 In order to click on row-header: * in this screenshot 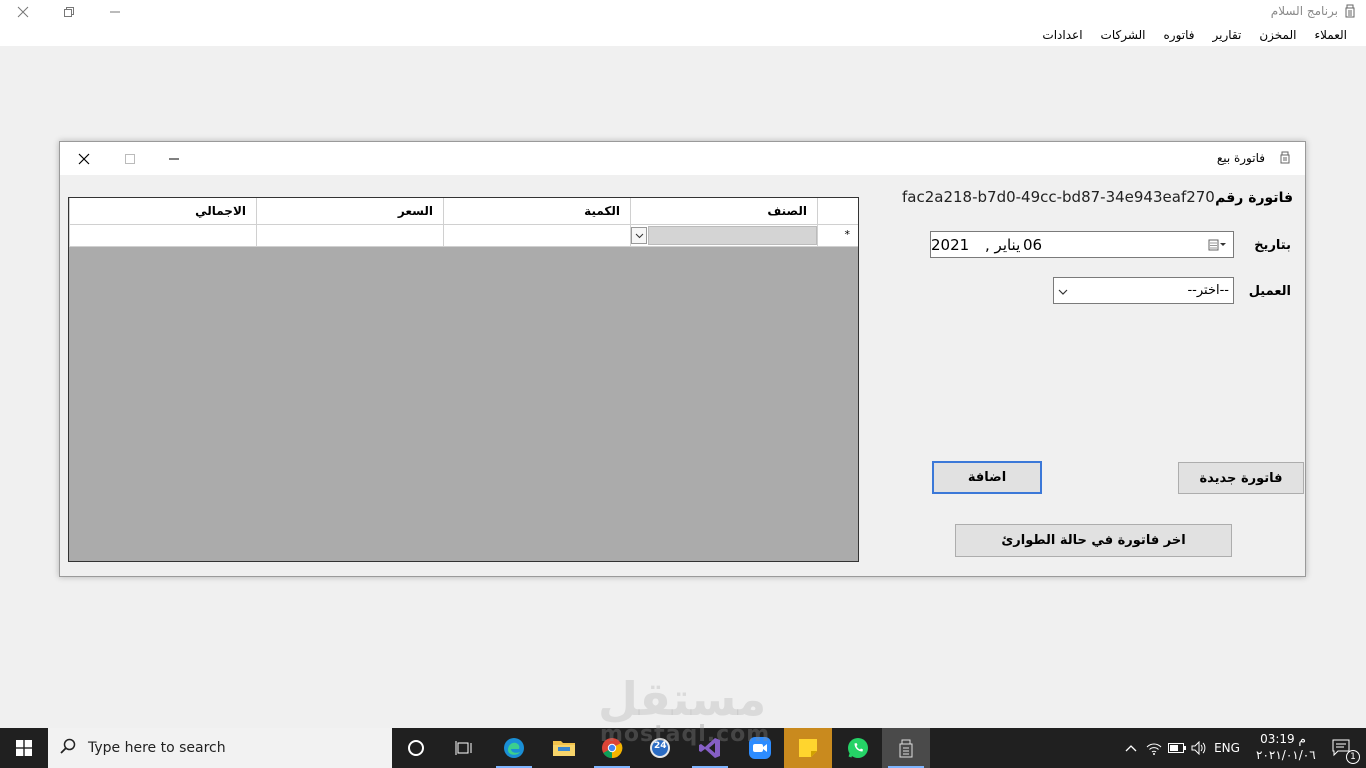, I will do `click(837, 236)`.